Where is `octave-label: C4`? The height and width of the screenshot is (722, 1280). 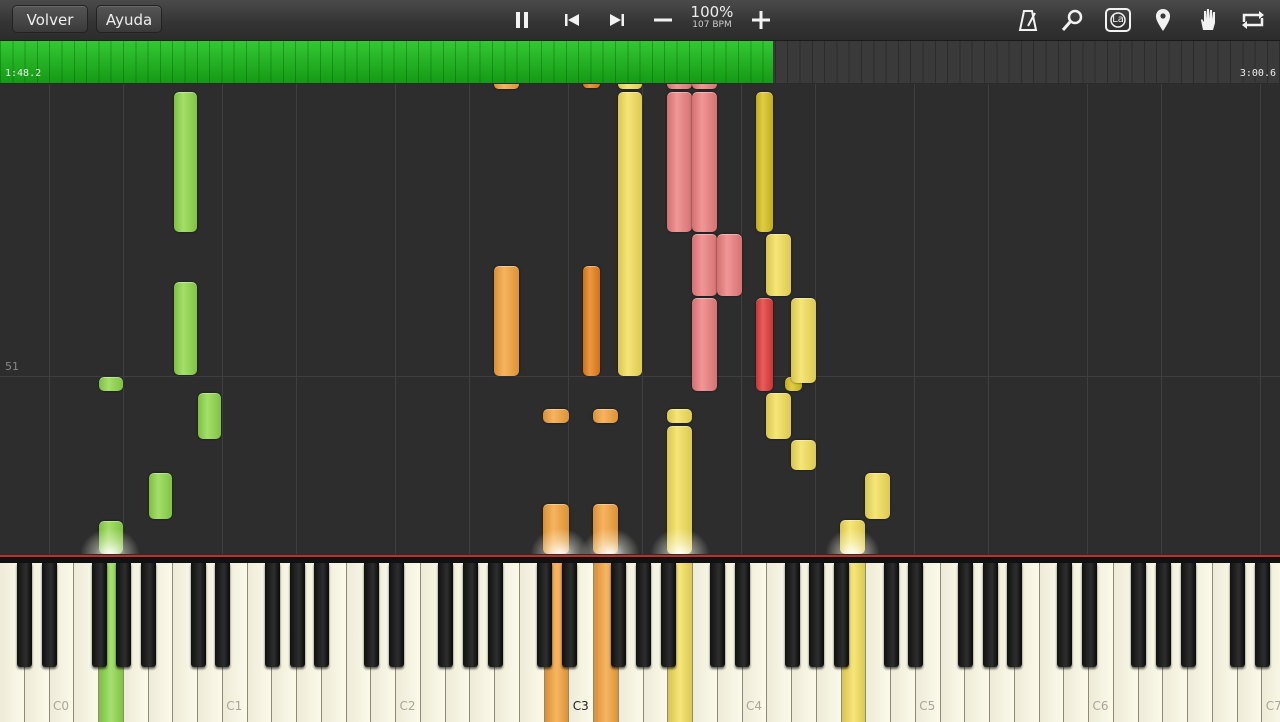
octave-label: C4 is located at coordinates (754, 706).